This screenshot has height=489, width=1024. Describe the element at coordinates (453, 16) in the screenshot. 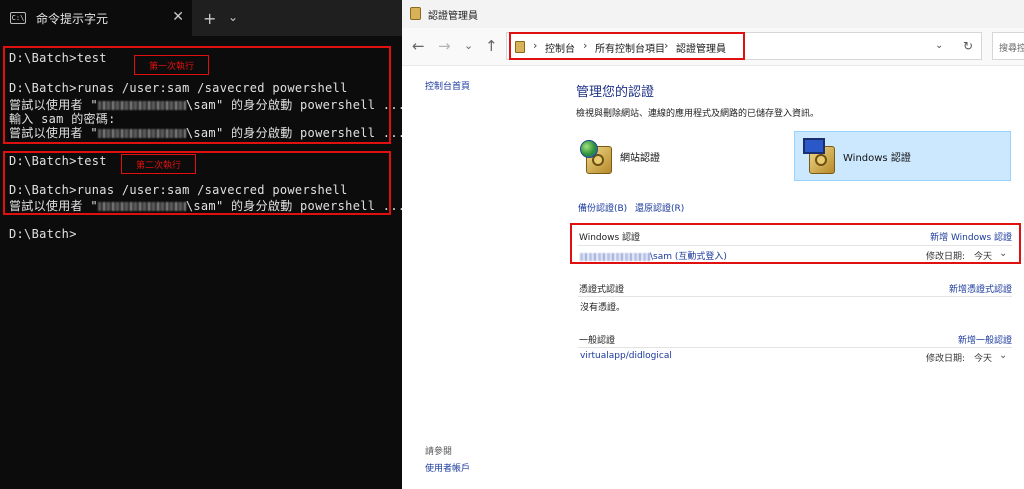

I see `window-title: 認證管理員` at that location.